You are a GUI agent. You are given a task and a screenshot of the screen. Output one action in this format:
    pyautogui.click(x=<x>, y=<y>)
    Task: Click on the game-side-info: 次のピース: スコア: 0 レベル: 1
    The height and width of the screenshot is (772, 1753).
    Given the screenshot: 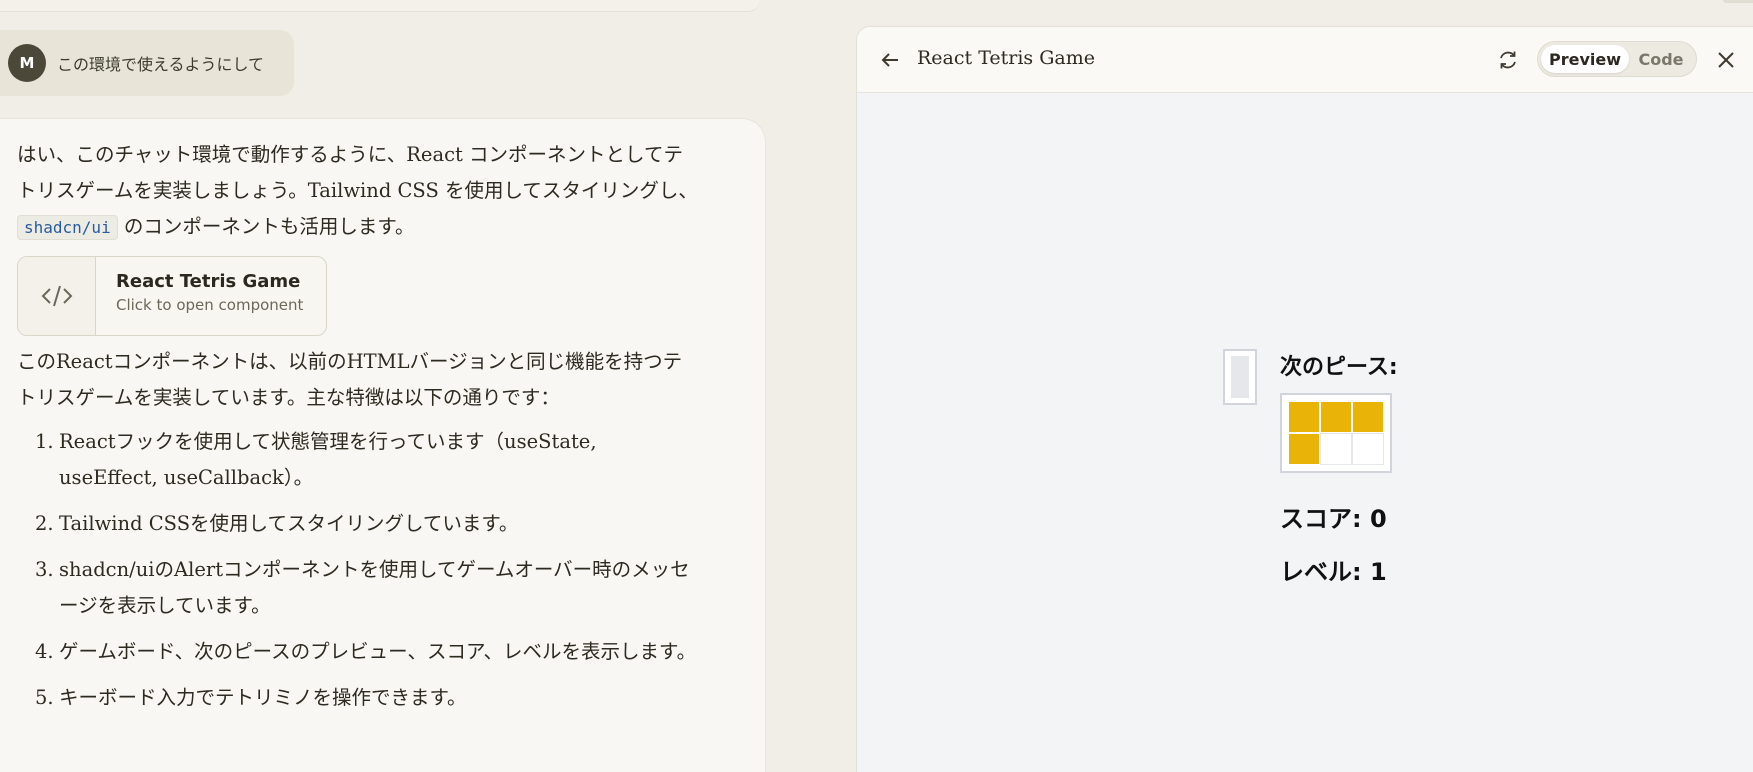 What is the action you would take?
    pyautogui.click(x=1339, y=468)
    